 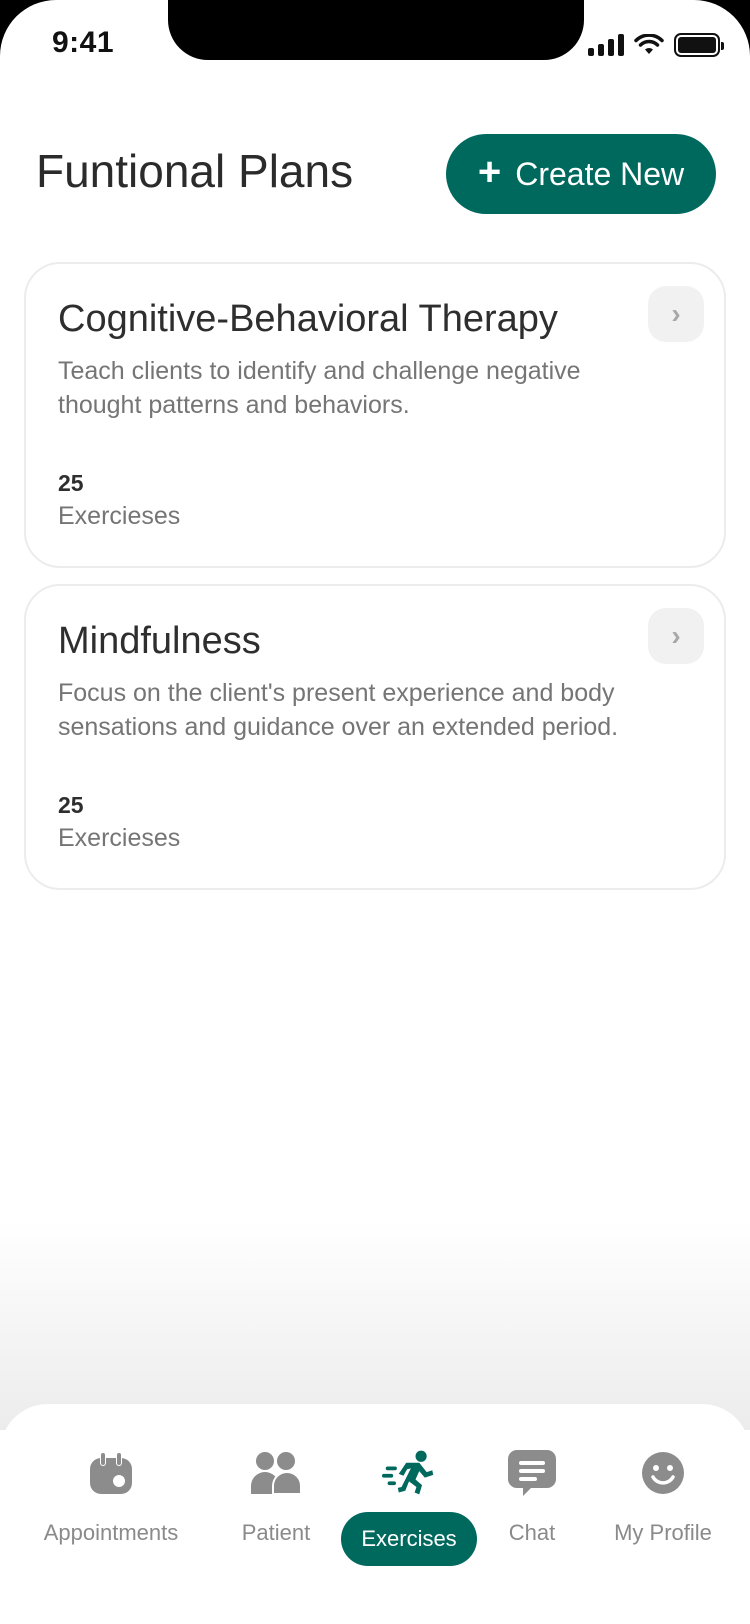 I want to click on page-title: Funtional Plans, so click(x=195, y=171).